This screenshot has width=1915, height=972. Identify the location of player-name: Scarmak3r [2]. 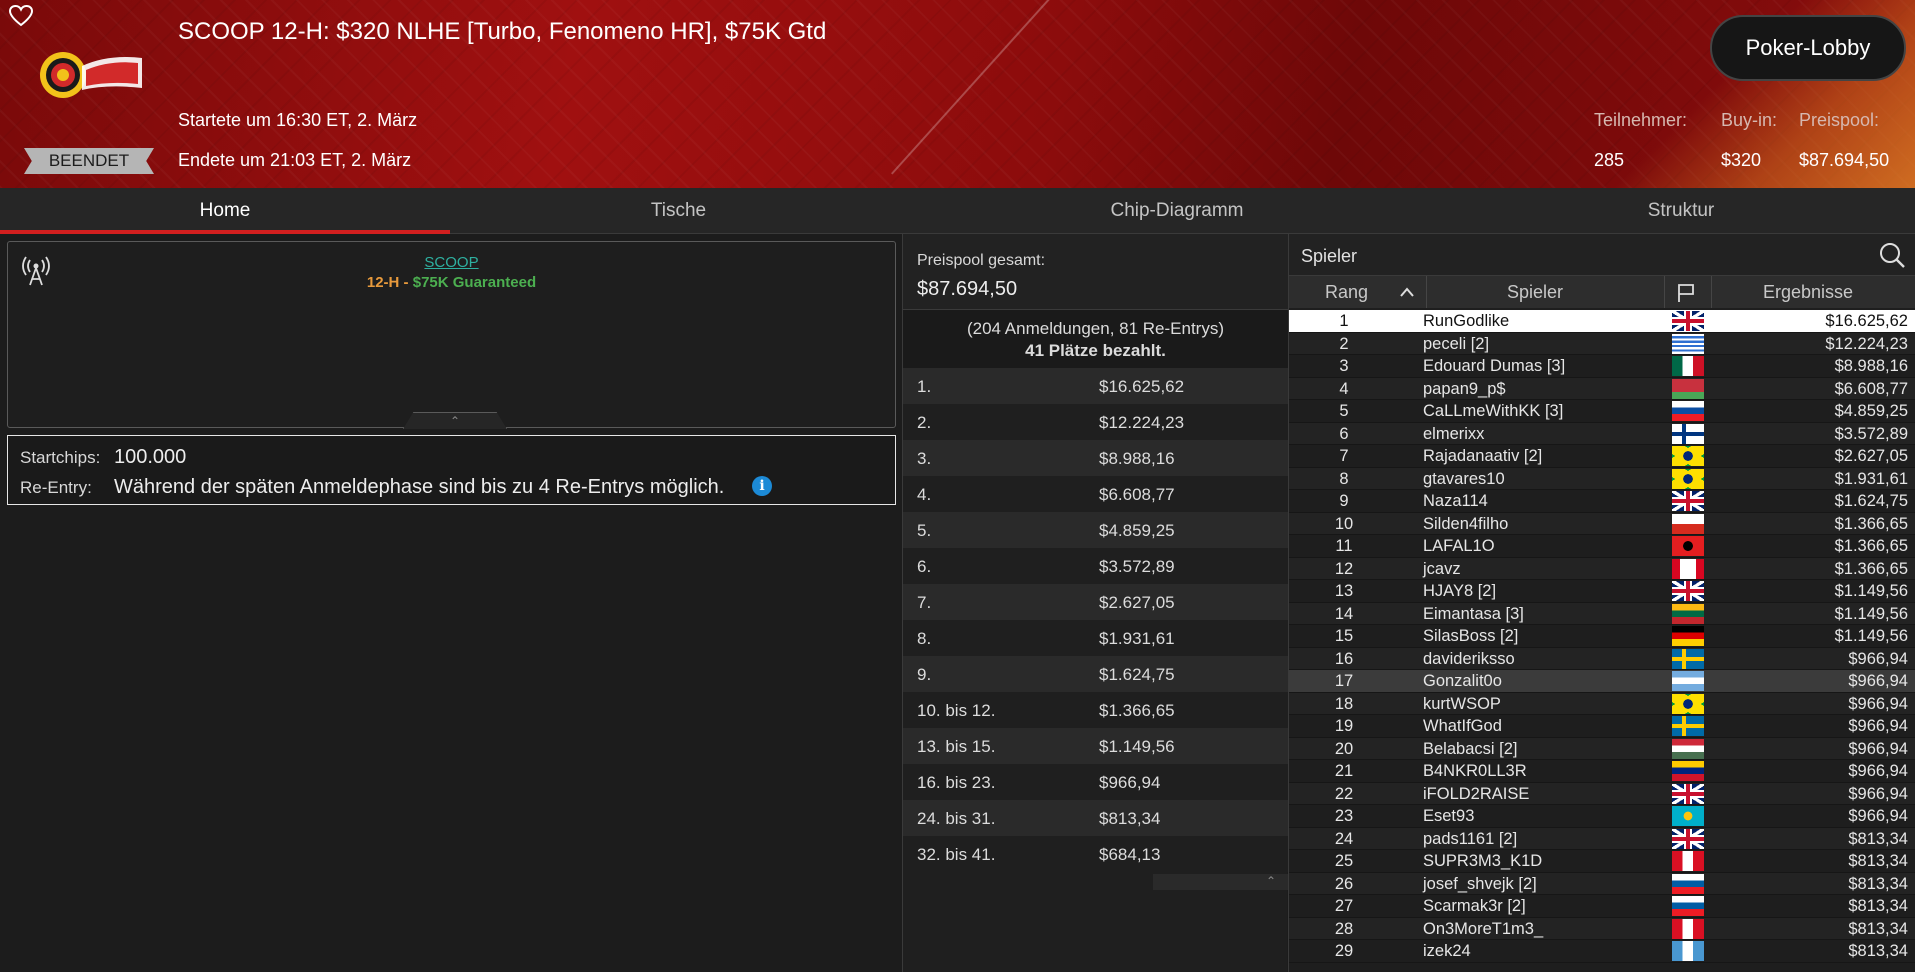
(1474, 906).